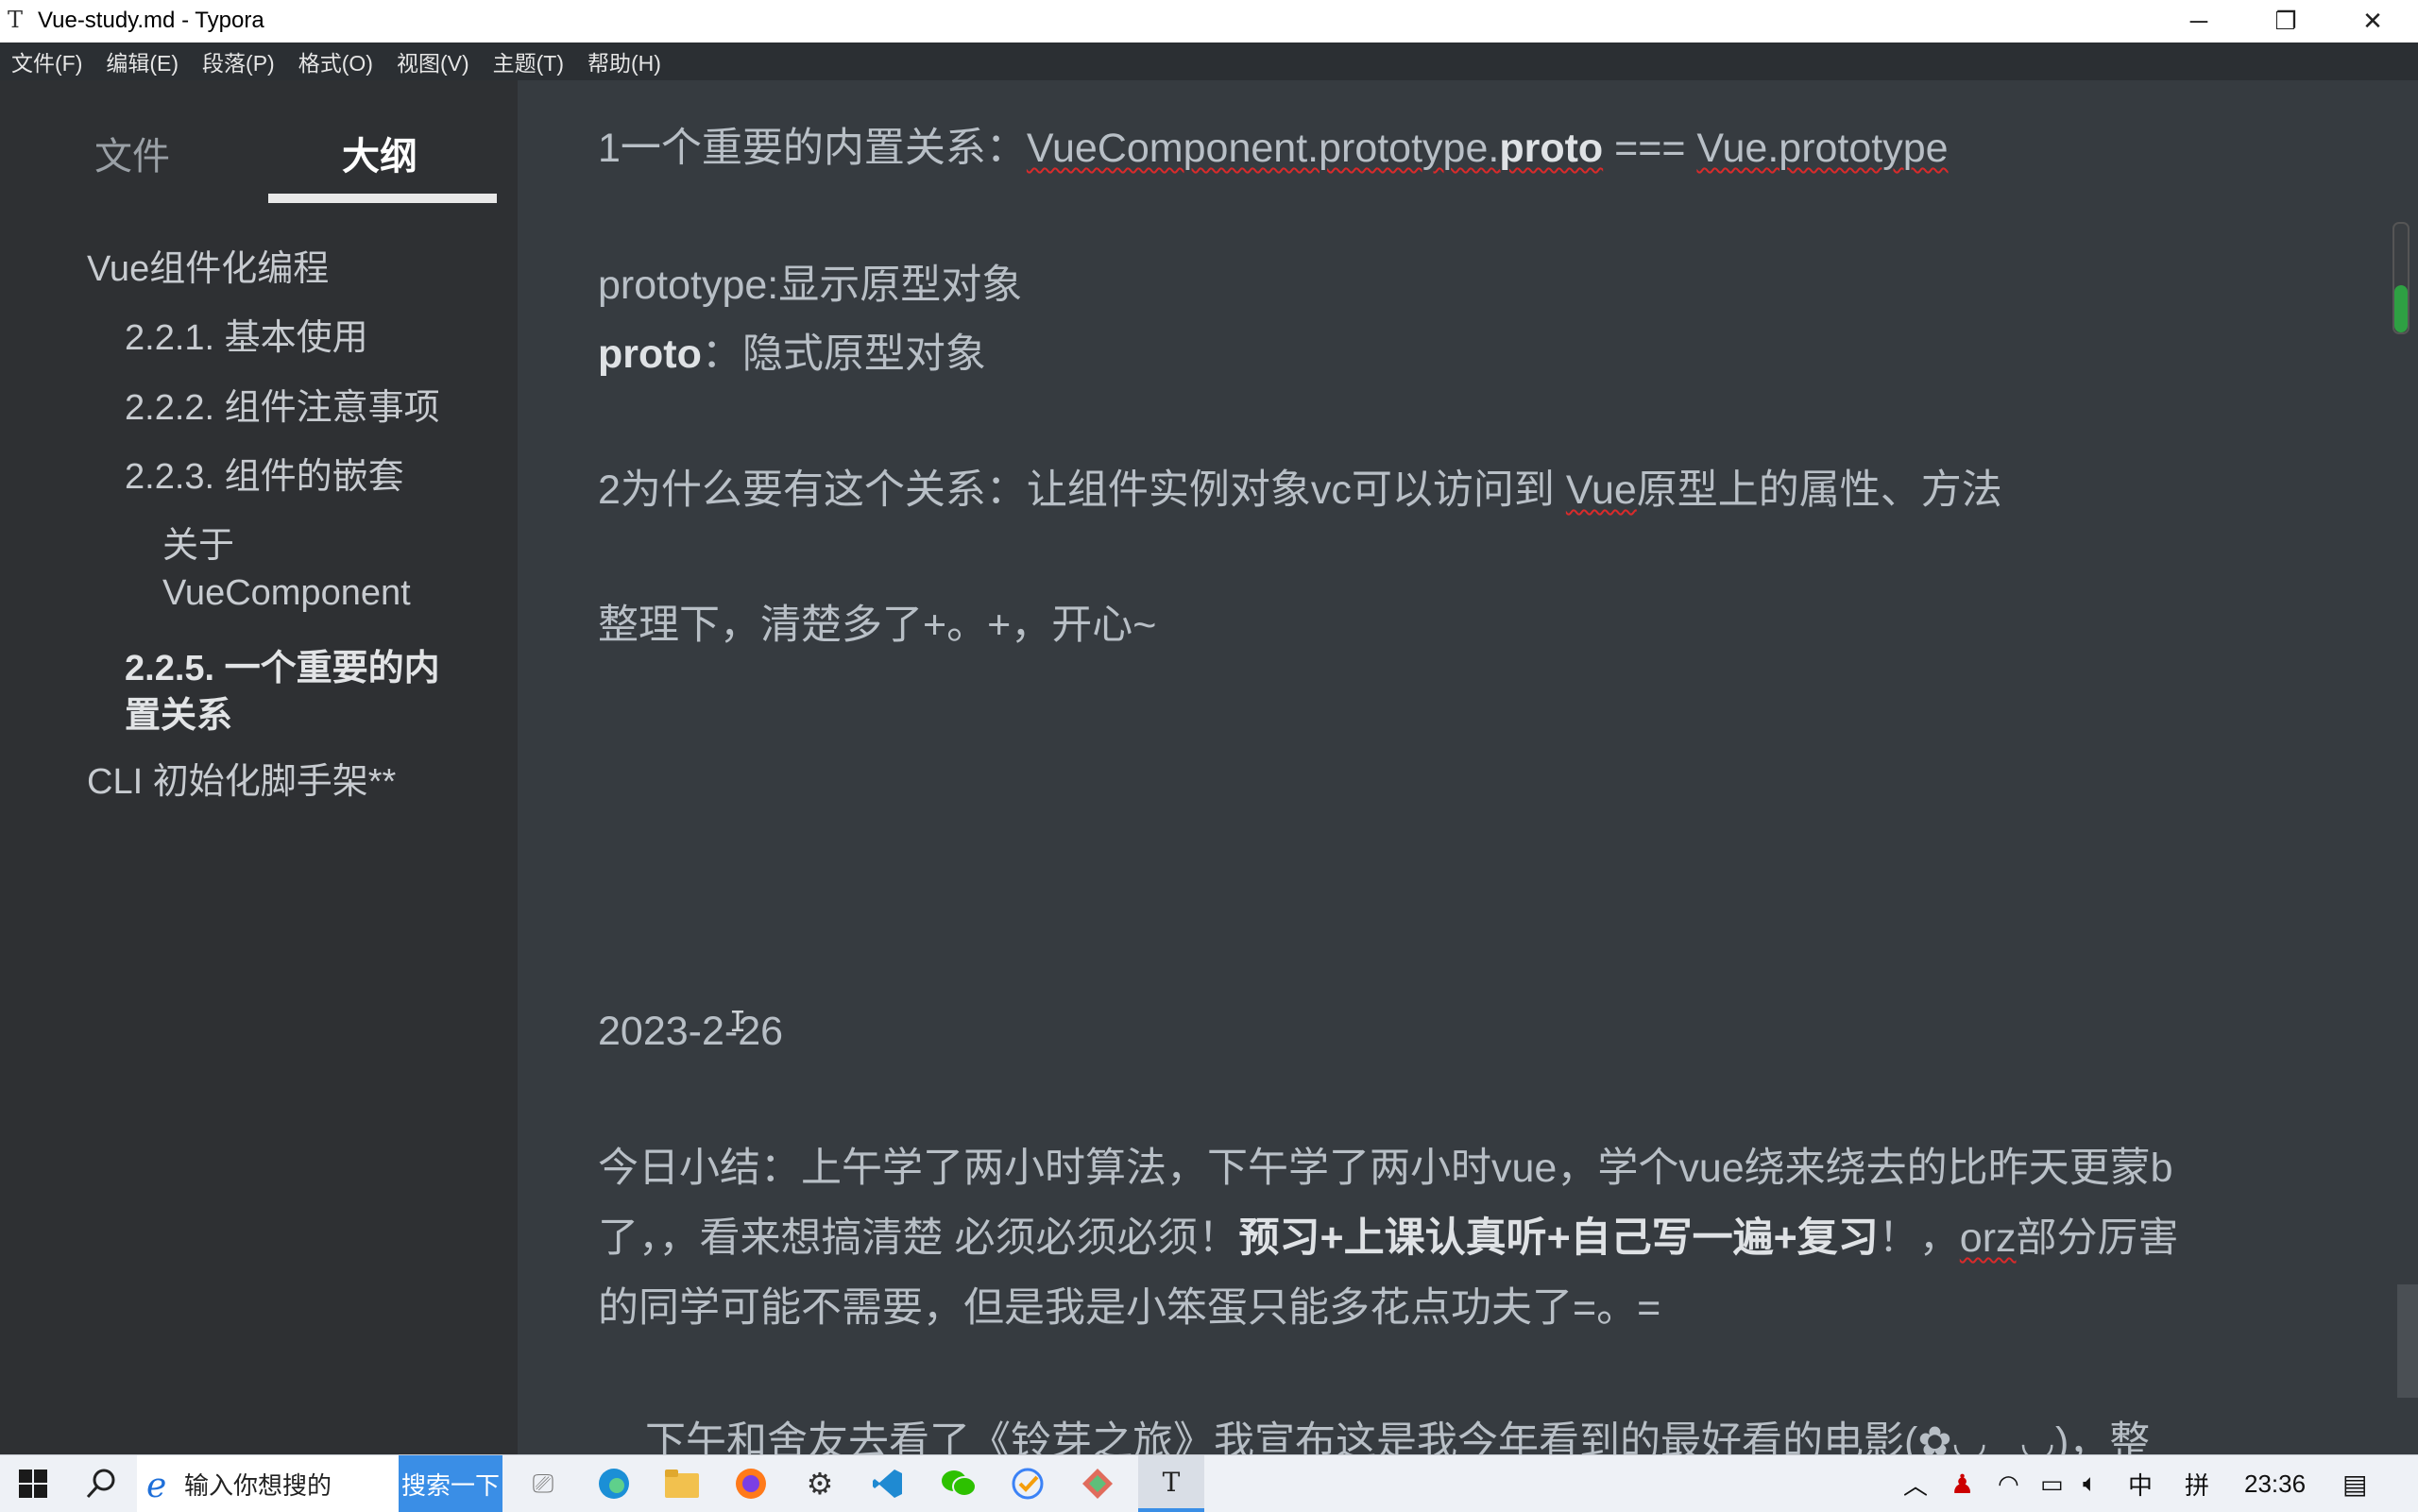 The width and height of the screenshot is (2418, 1512). I want to click on spellcheck-text: Vue, so click(1601, 490).